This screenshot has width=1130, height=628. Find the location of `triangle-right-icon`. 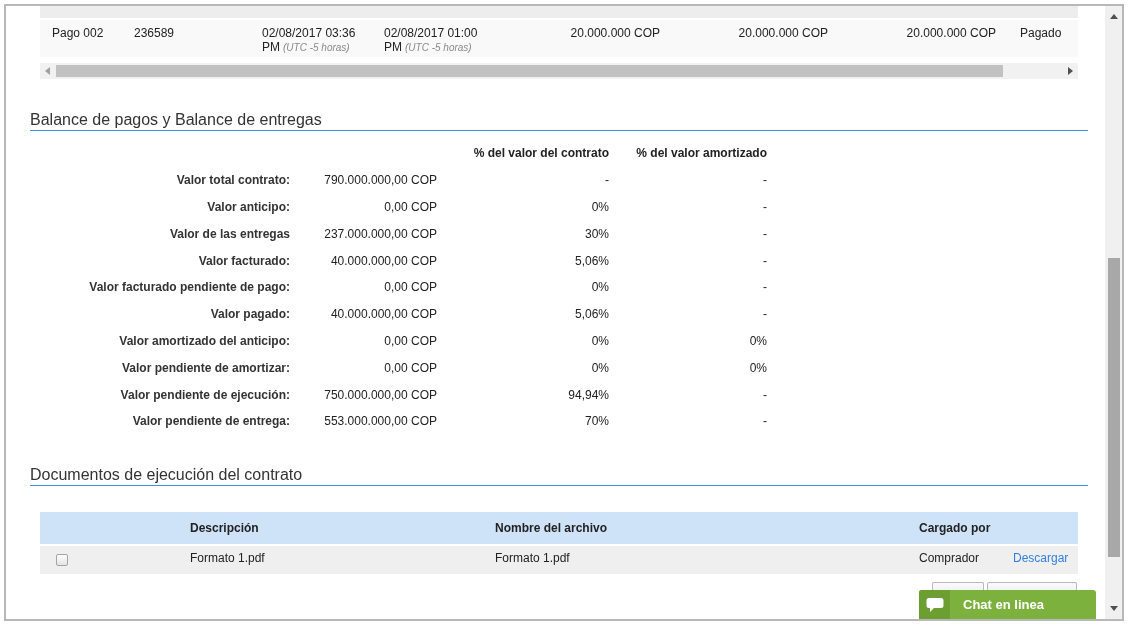

triangle-right-icon is located at coordinates (1070, 71).